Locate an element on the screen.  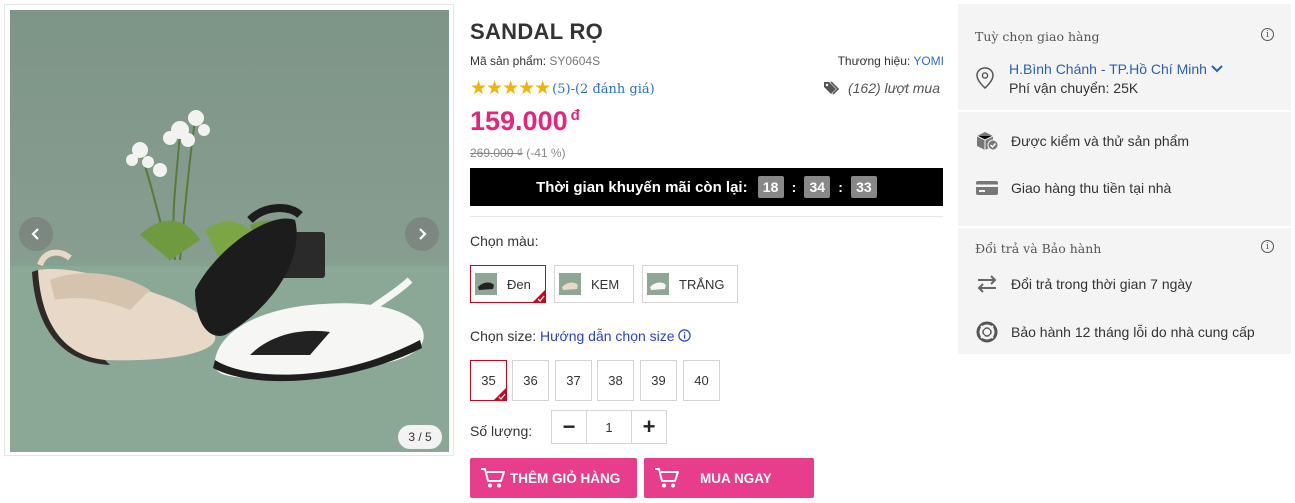
color-option-kem: KEM is located at coordinates (594, 284).